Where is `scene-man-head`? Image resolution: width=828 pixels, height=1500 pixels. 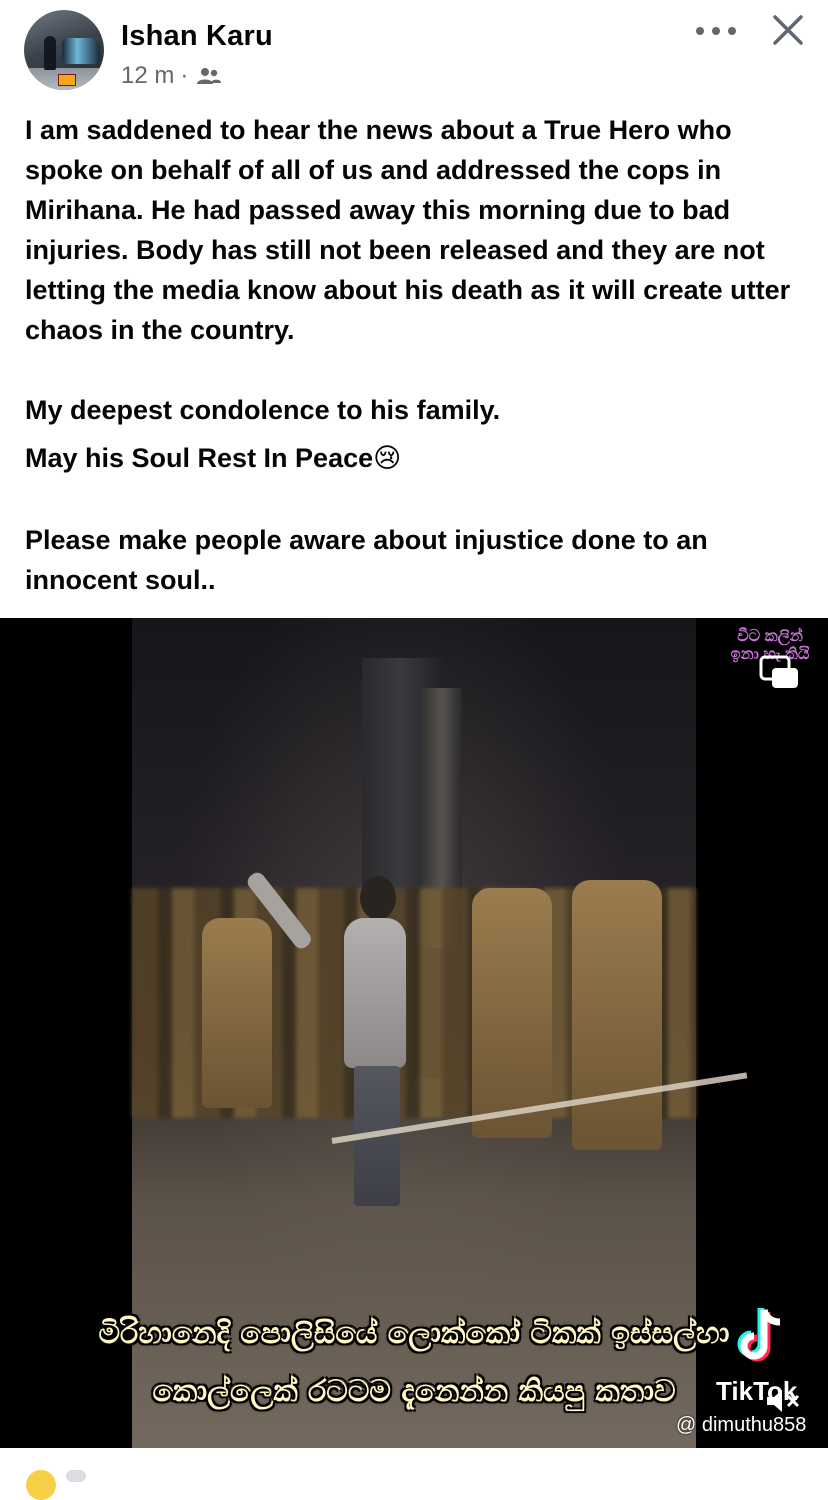
scene-man-head is located at coordinates (378, 898).